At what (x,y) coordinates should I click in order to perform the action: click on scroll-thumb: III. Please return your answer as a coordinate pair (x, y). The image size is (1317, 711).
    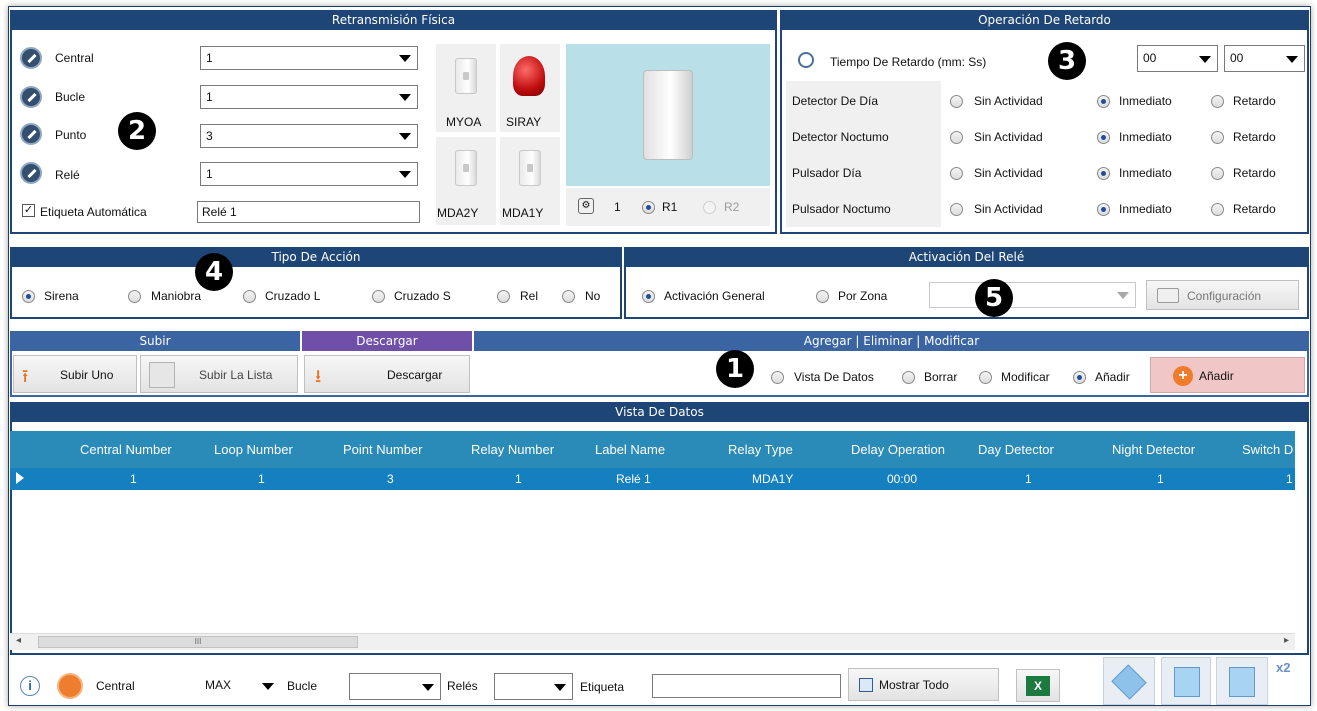
    Looking at the image, I should click on (198, 642).